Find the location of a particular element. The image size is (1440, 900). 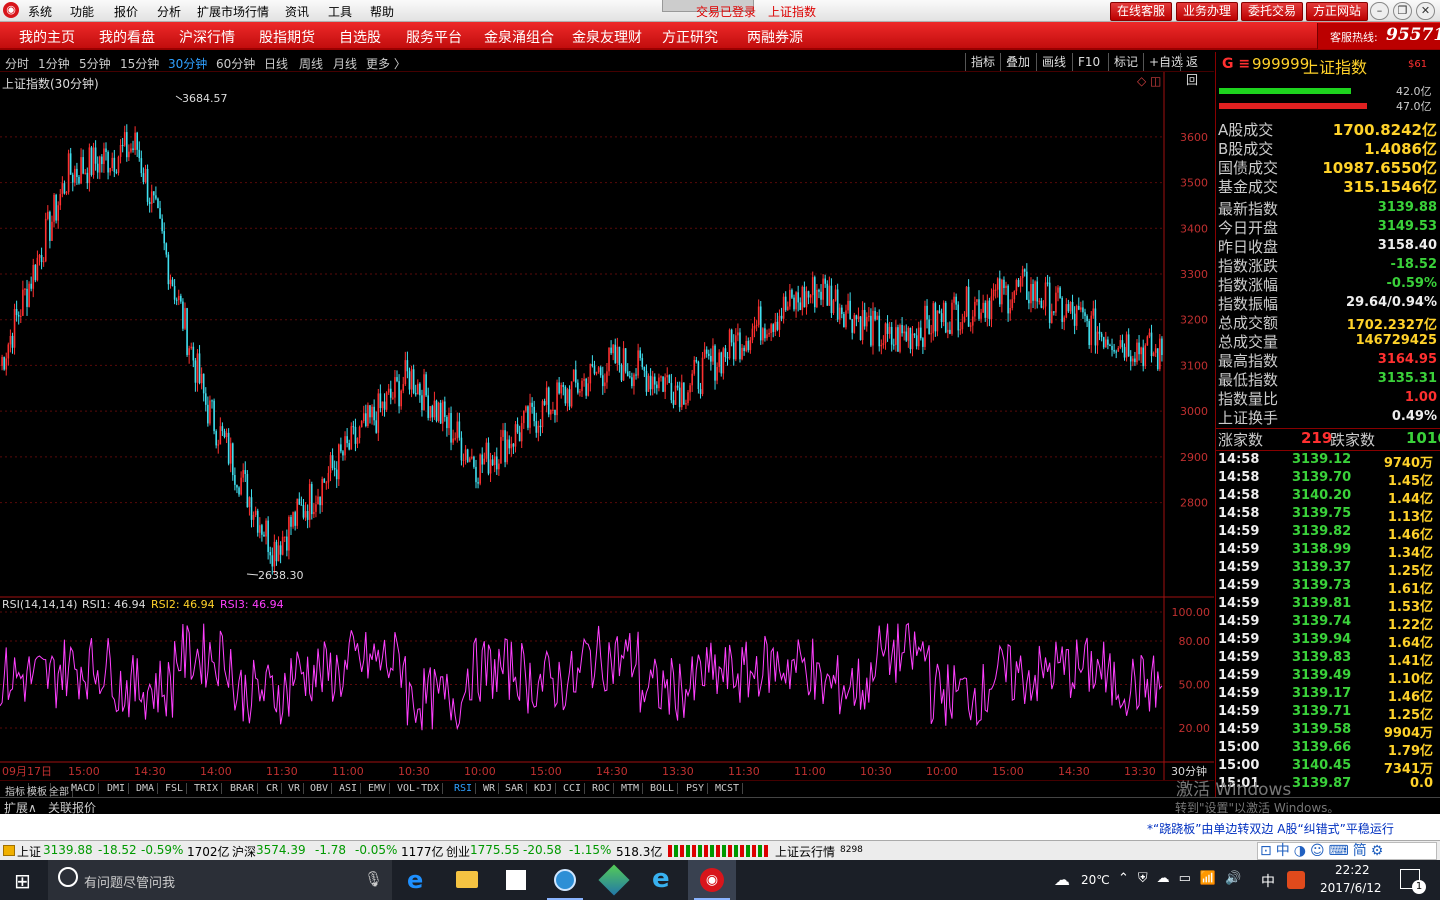

store-app is located at coordinates (516, 880).